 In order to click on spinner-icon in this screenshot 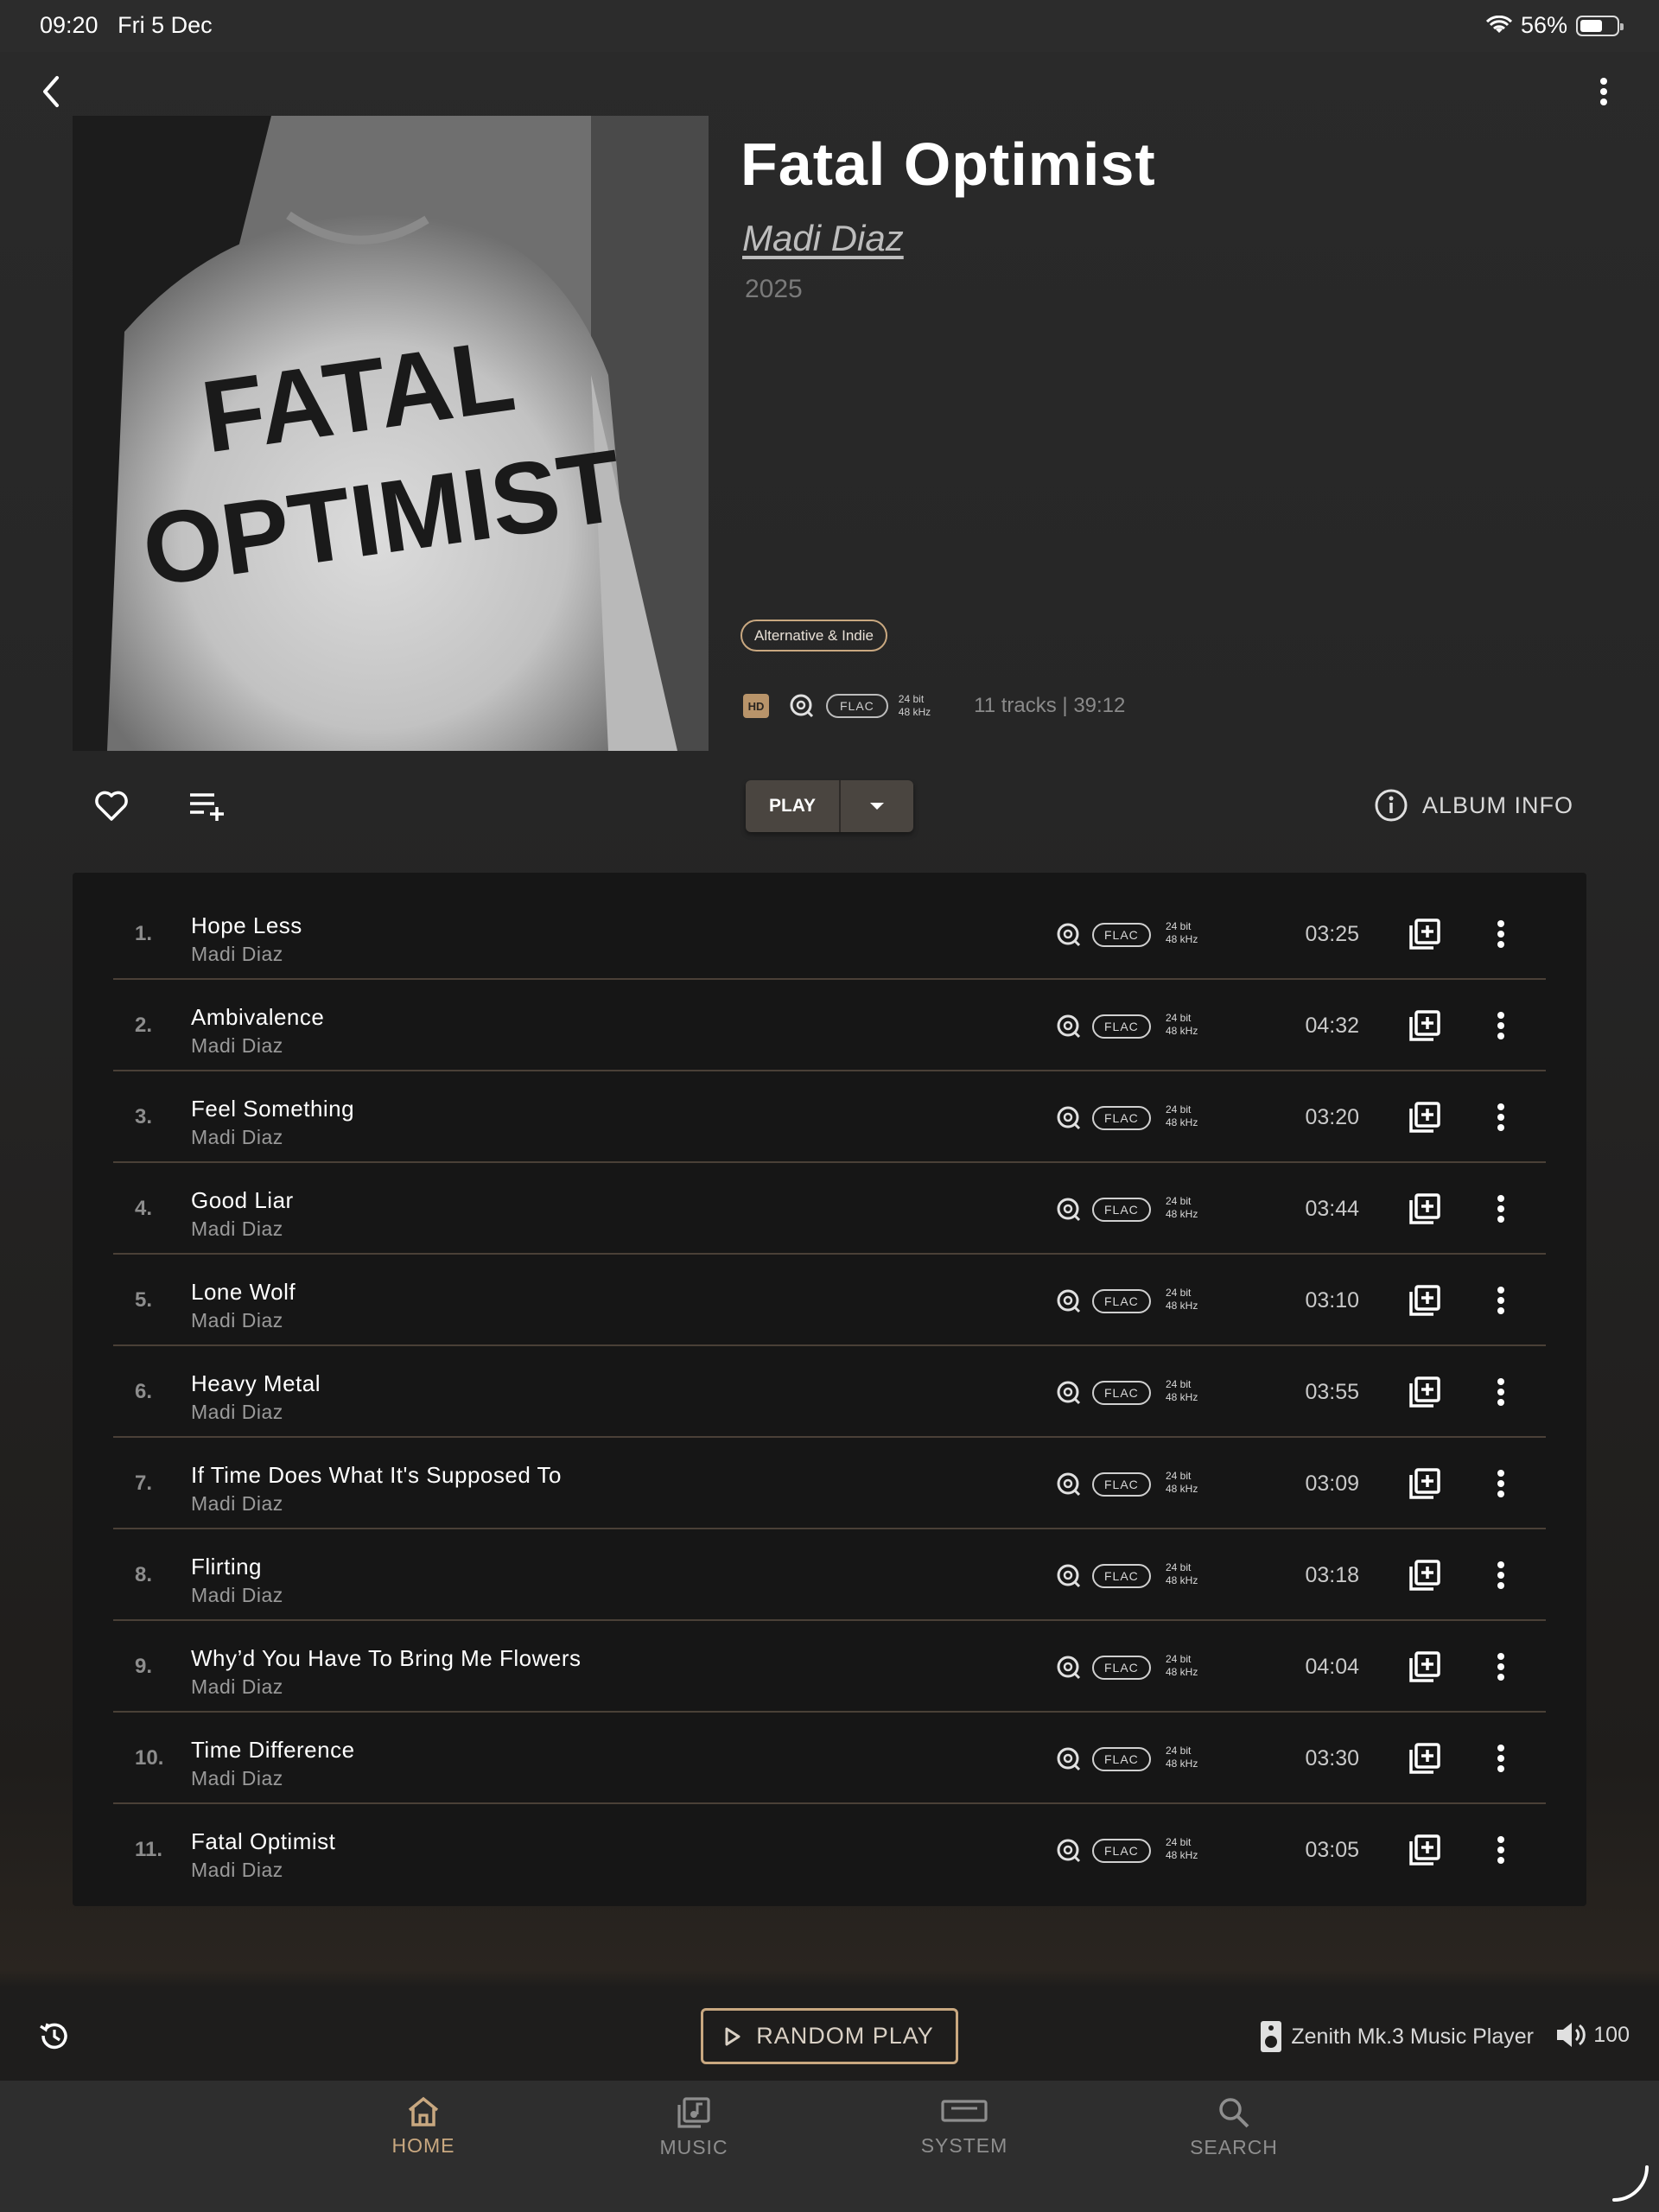, I will do `click(1630, 2183)`.